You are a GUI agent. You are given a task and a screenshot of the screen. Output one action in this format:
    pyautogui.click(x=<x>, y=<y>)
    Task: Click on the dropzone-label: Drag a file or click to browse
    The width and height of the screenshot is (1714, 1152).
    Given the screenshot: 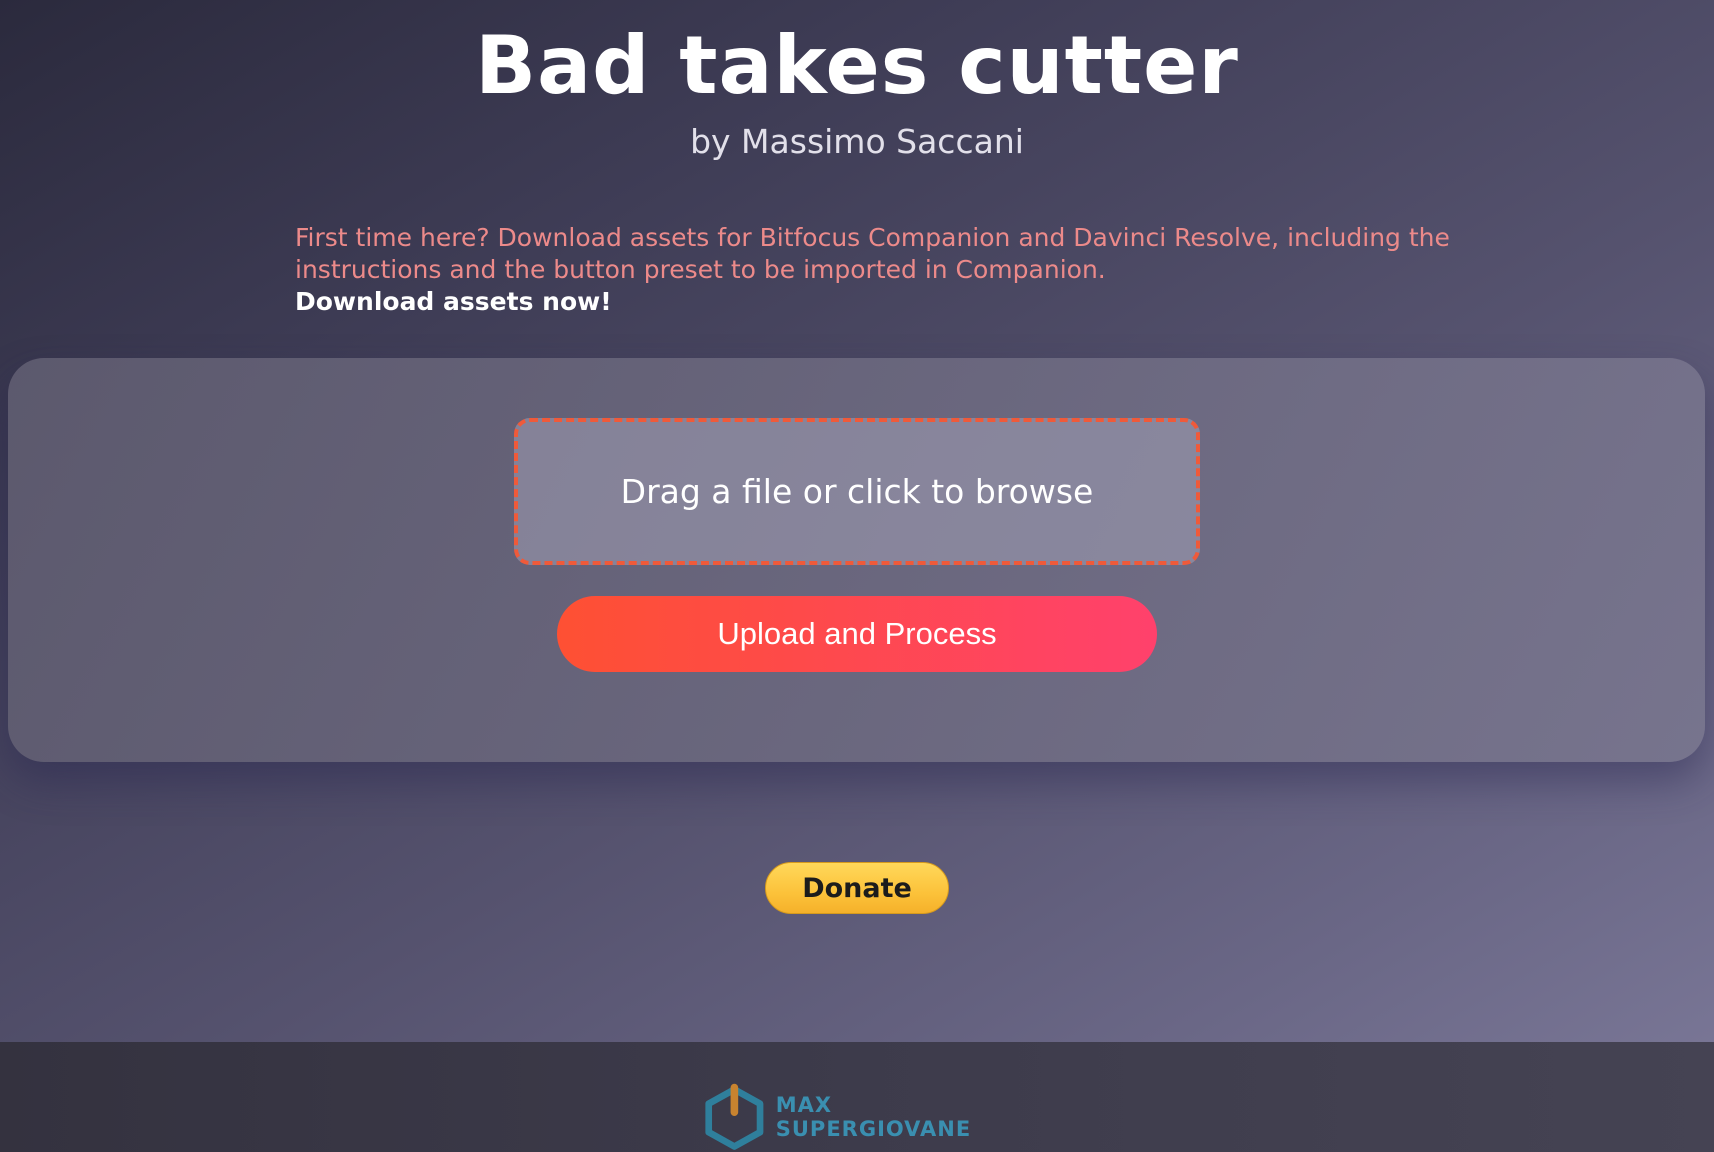 What is the action you would take?
    pyautogui.click(x=857, y=491)
    